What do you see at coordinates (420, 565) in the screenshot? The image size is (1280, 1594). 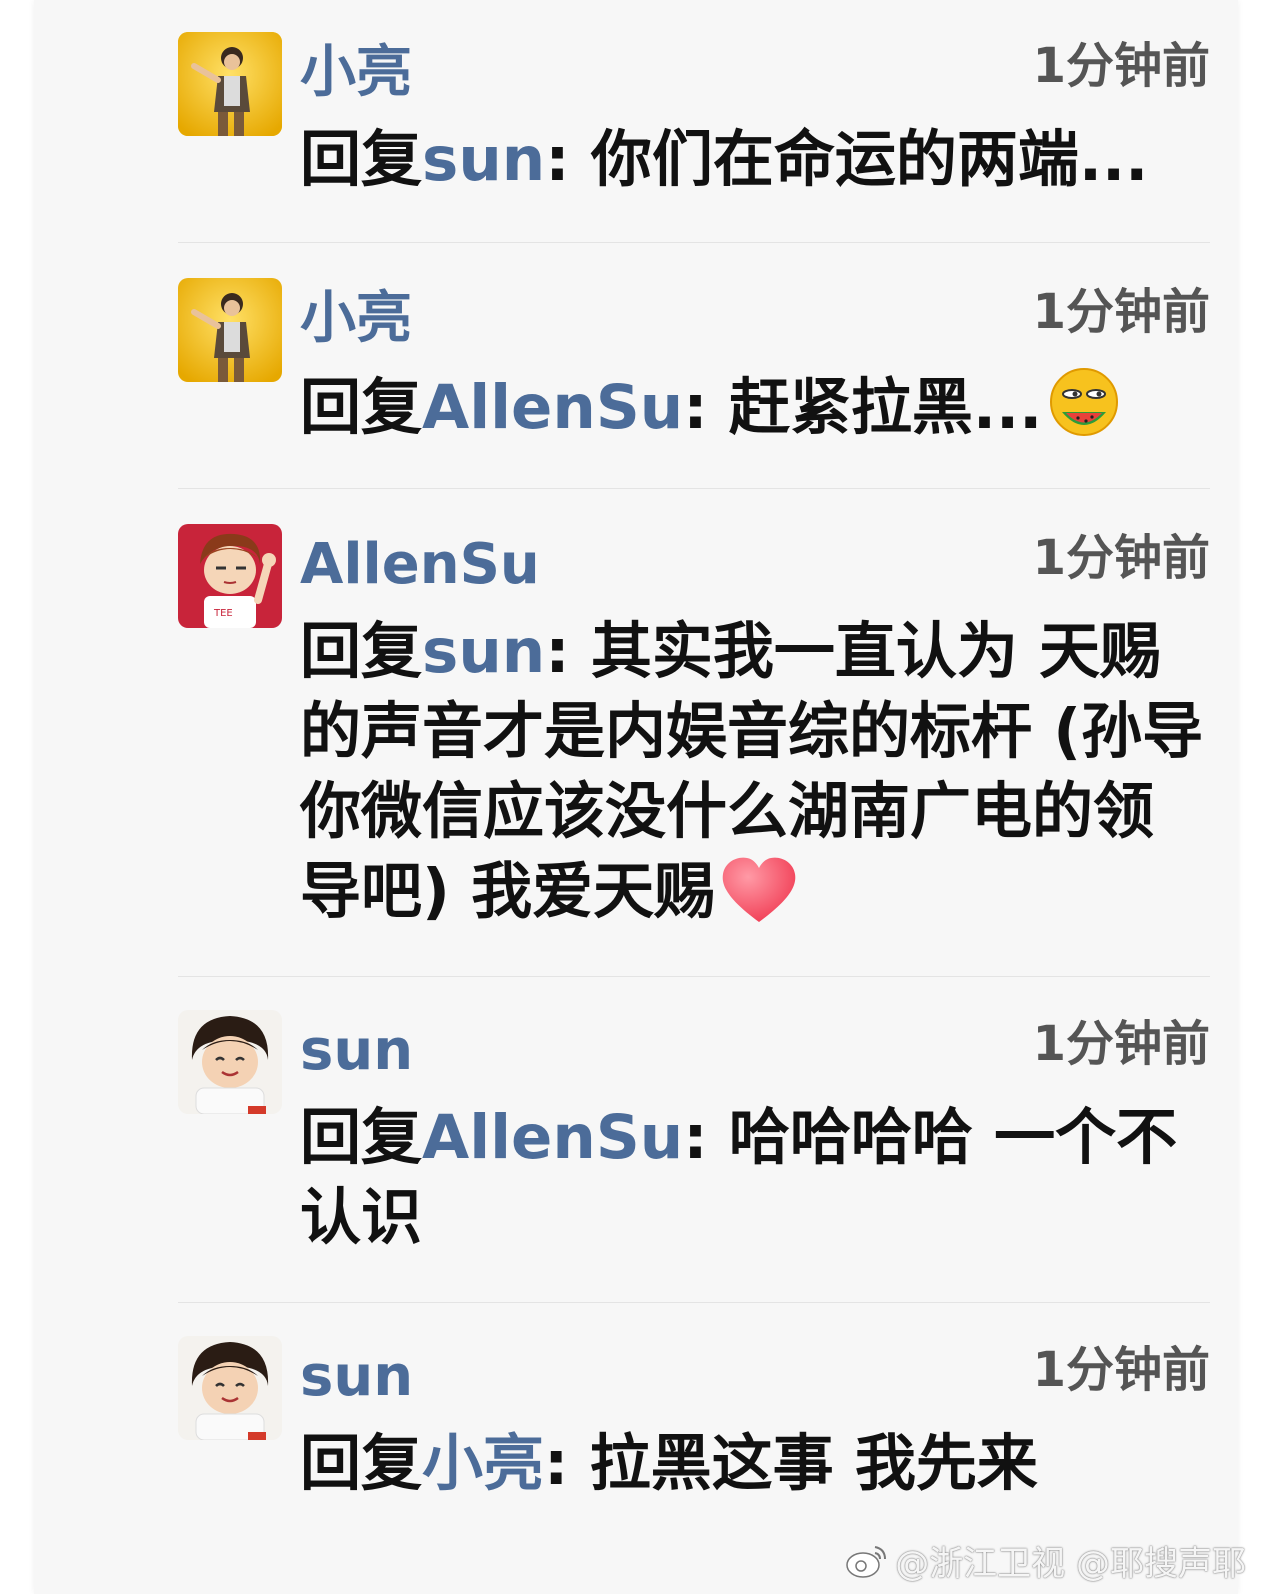 I see `comment-username: AllenSu` at bounding box center [420, 565].